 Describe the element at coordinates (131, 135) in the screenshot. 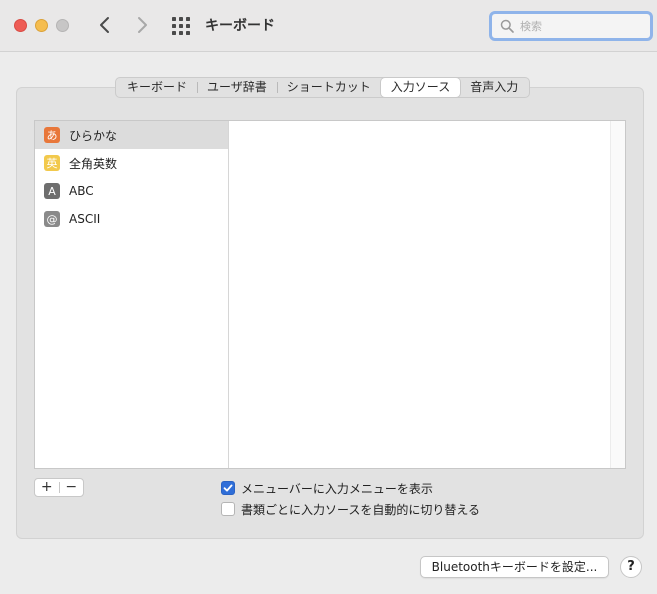

I see `list-item-hiragana: あ ひらかな` at that location.